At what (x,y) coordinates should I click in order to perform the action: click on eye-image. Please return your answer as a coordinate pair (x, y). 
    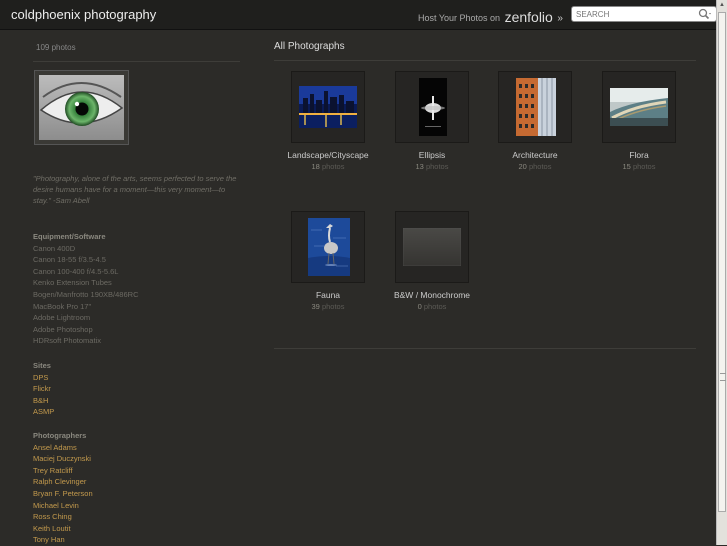
    Looking at the image, I should click on (81, 107).